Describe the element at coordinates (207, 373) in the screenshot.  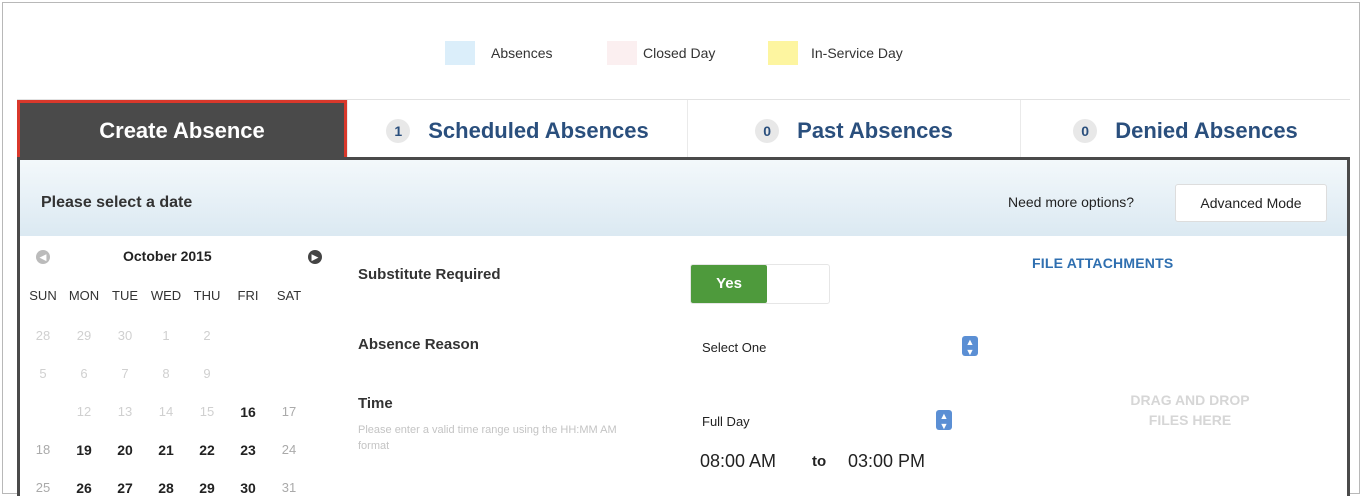
I see `calendar-day: 9` at that location.